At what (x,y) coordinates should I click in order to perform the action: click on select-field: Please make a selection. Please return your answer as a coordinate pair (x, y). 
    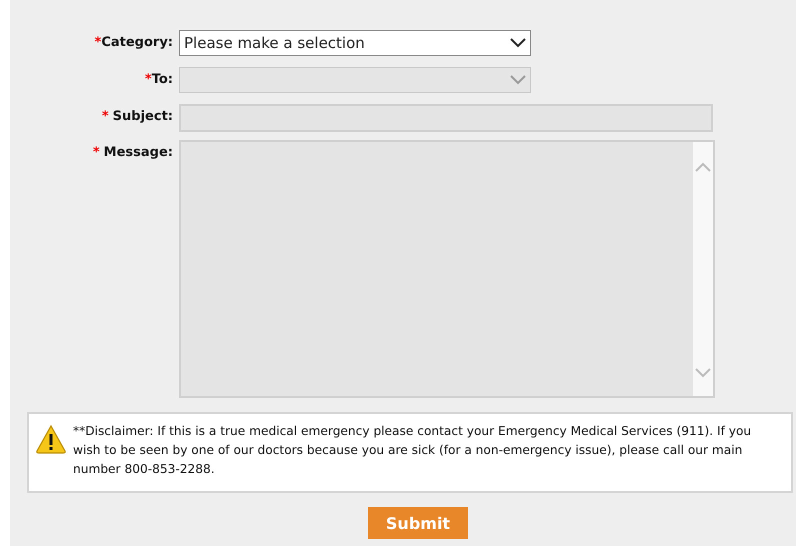
    Looking at the image, I should click on (355, 43).